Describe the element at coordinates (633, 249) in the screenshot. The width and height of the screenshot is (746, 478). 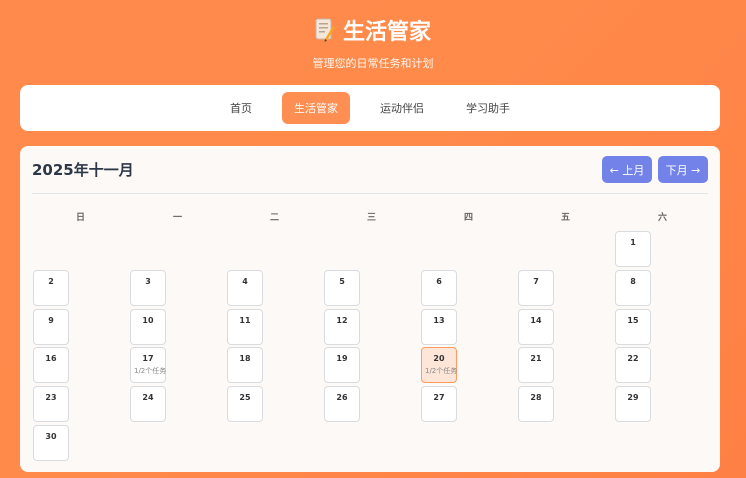
I see `calendar-day-cell: 1` at that location.